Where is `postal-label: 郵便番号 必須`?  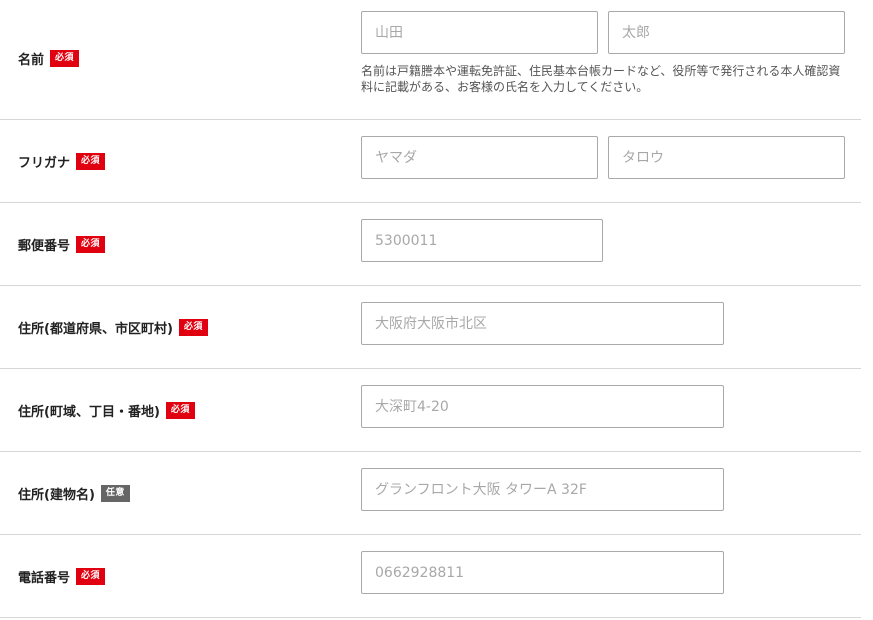
postal-label: 郵便番号 必須 is located at coordinates (62, 244).